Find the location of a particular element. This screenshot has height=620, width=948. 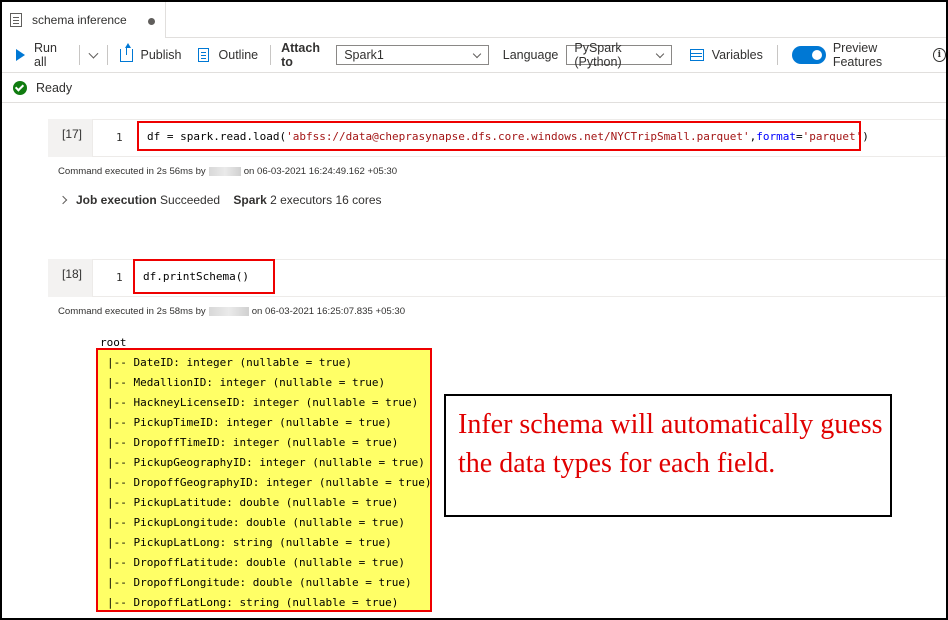

attach-to-label: Attach to is located at coordinates (300, 55).